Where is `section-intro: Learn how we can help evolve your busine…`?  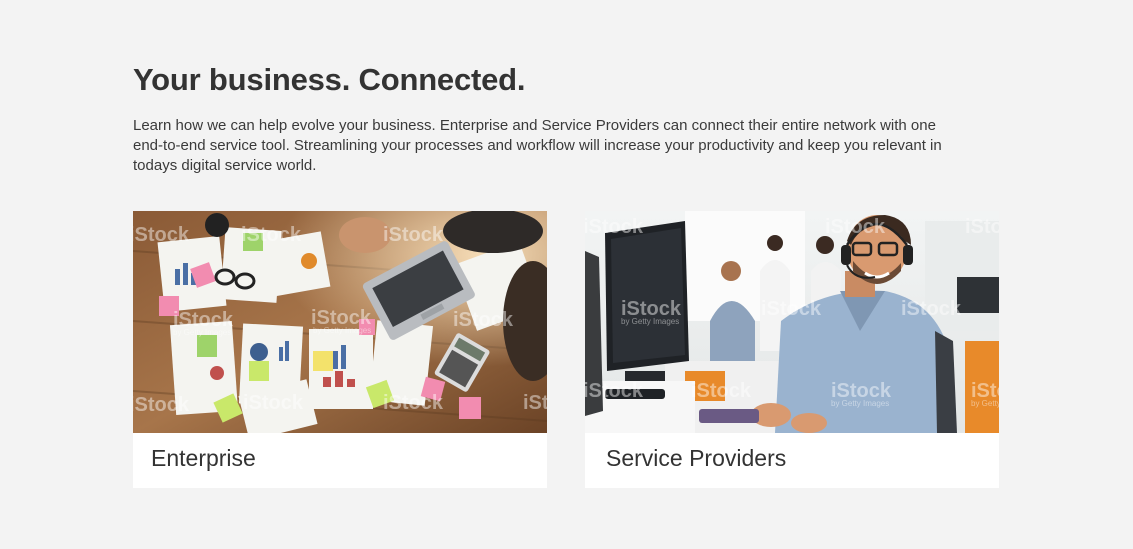 section-intro: Learn how we can help evolve your busine… is located at coordinates (537, 145).